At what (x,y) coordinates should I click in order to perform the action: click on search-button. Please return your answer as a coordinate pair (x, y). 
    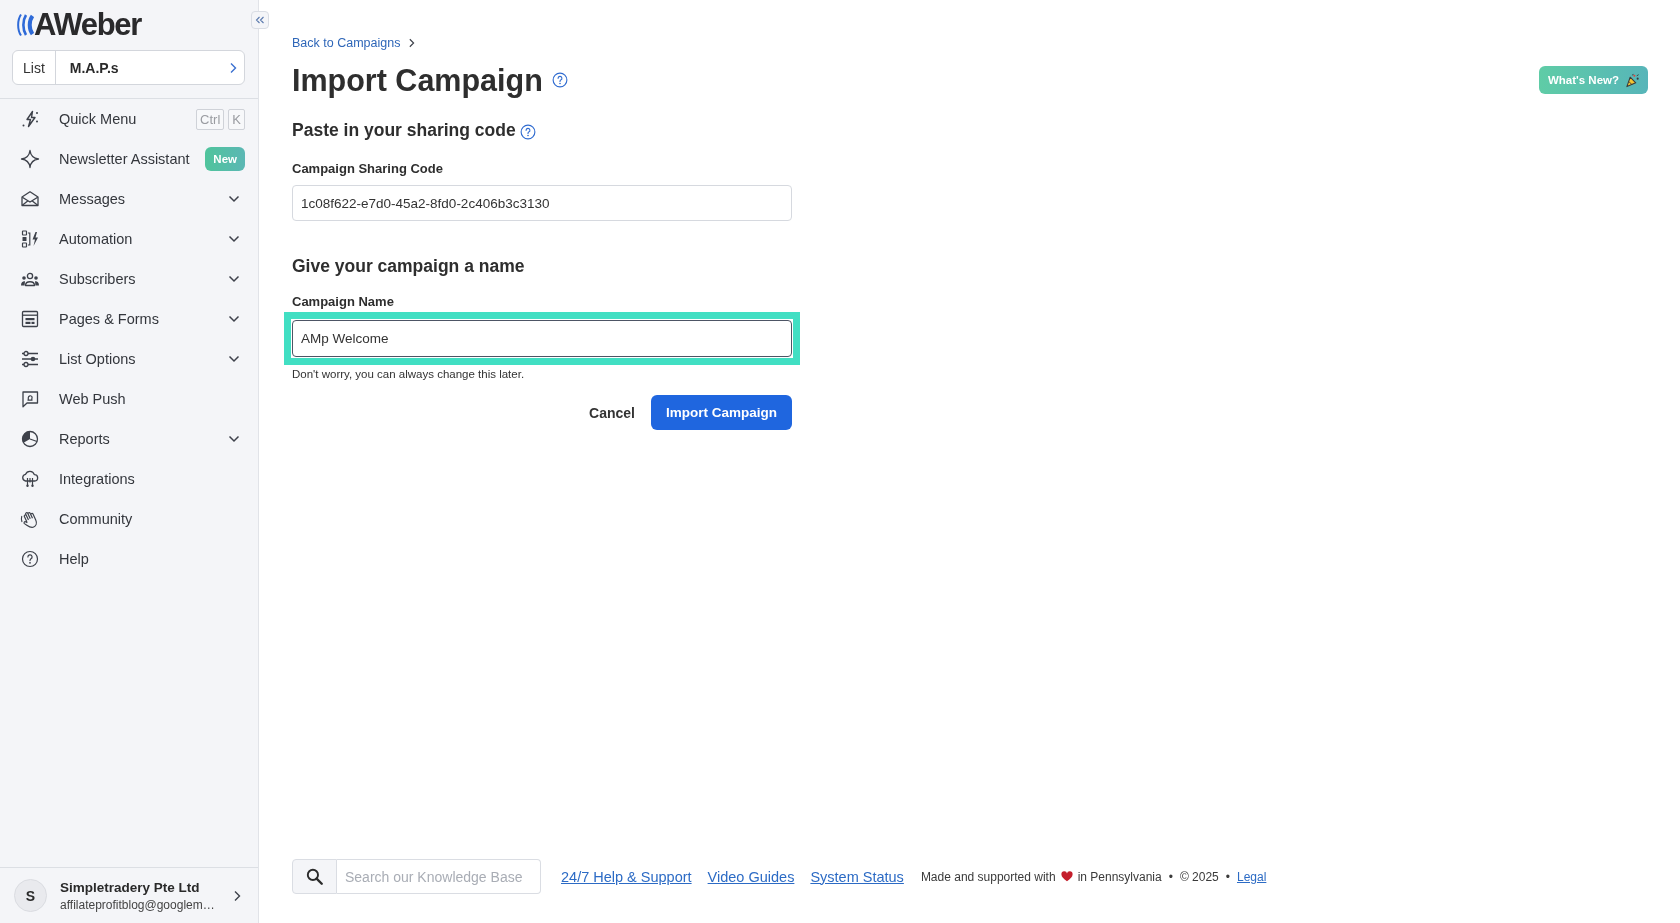
    Looking at the image, I should click on (314, 876).